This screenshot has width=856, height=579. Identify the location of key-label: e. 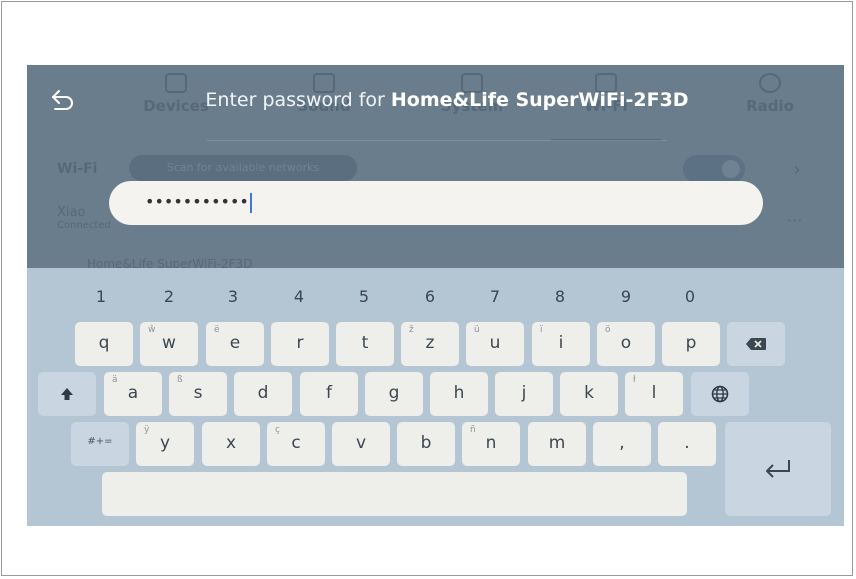
(235, 343).